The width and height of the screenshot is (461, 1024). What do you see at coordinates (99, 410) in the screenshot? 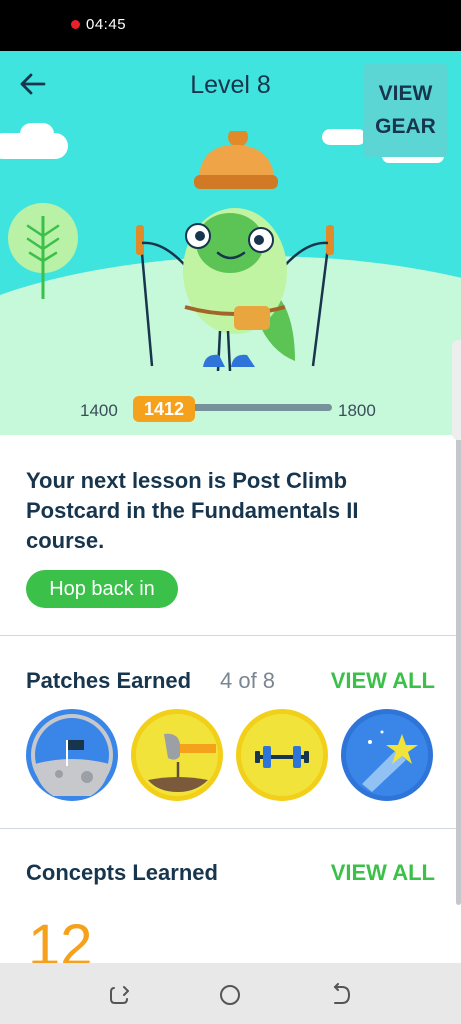
I see `xp-min-label: 1400` at bounding box center [99, 410].